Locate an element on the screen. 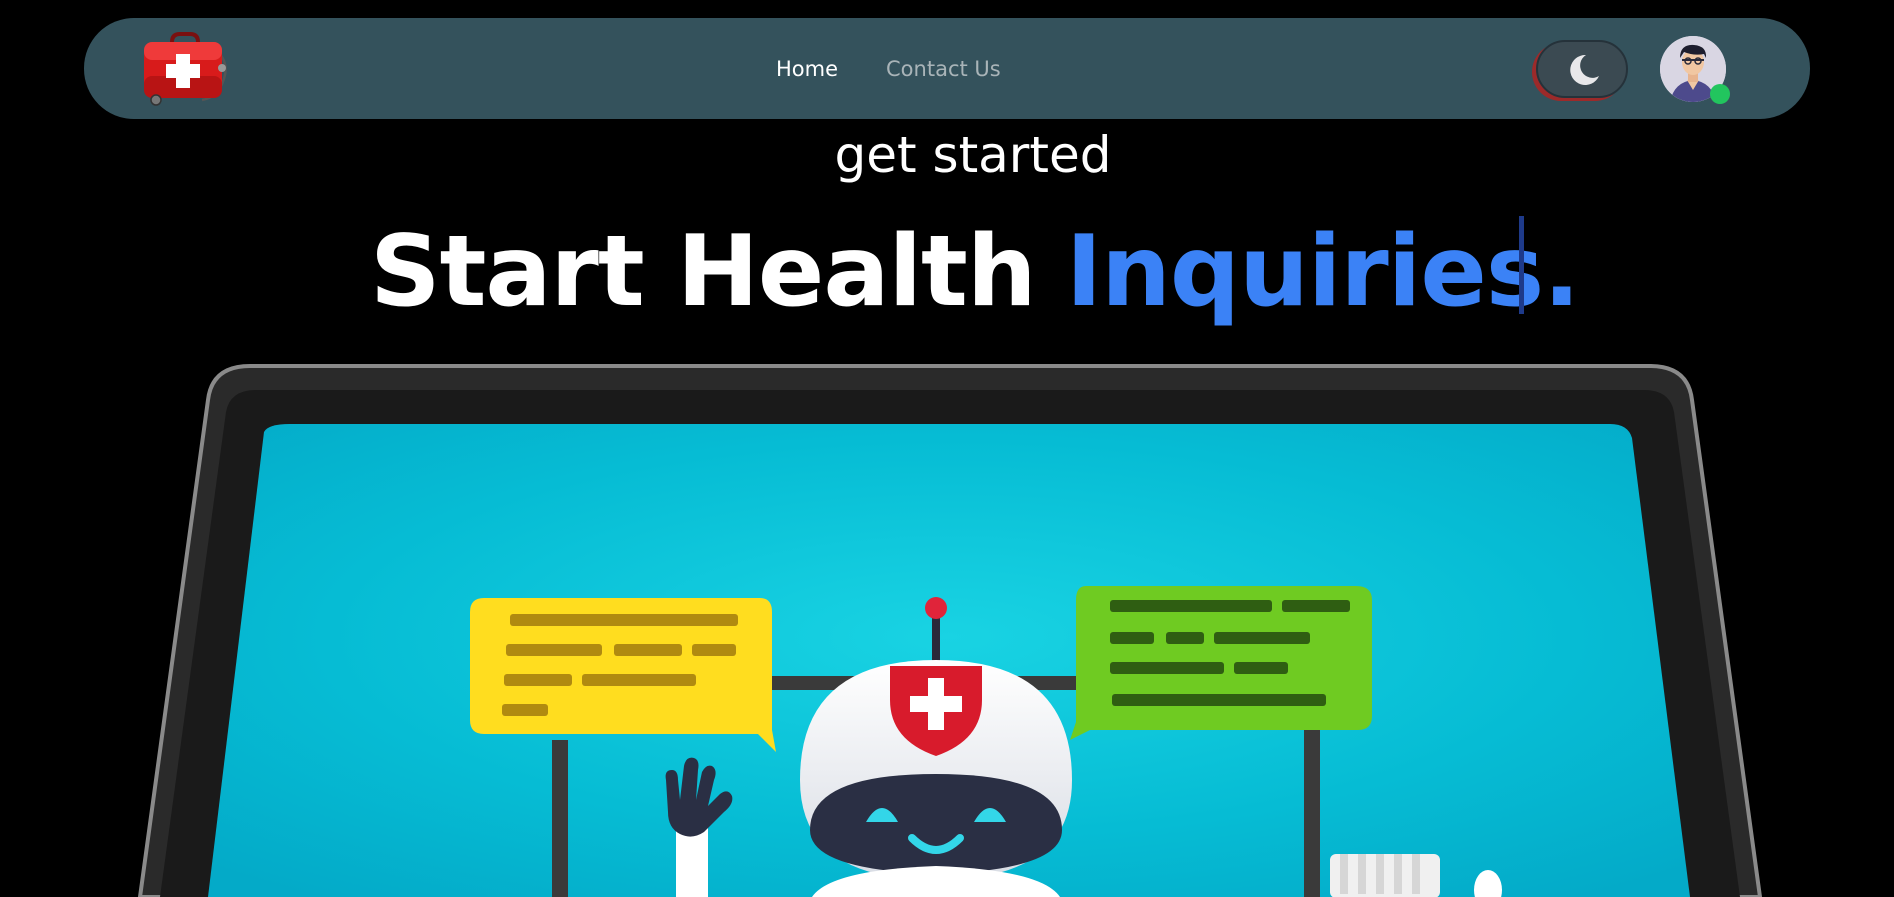  theme-toggle-button is located at coordinates (1582, 69).